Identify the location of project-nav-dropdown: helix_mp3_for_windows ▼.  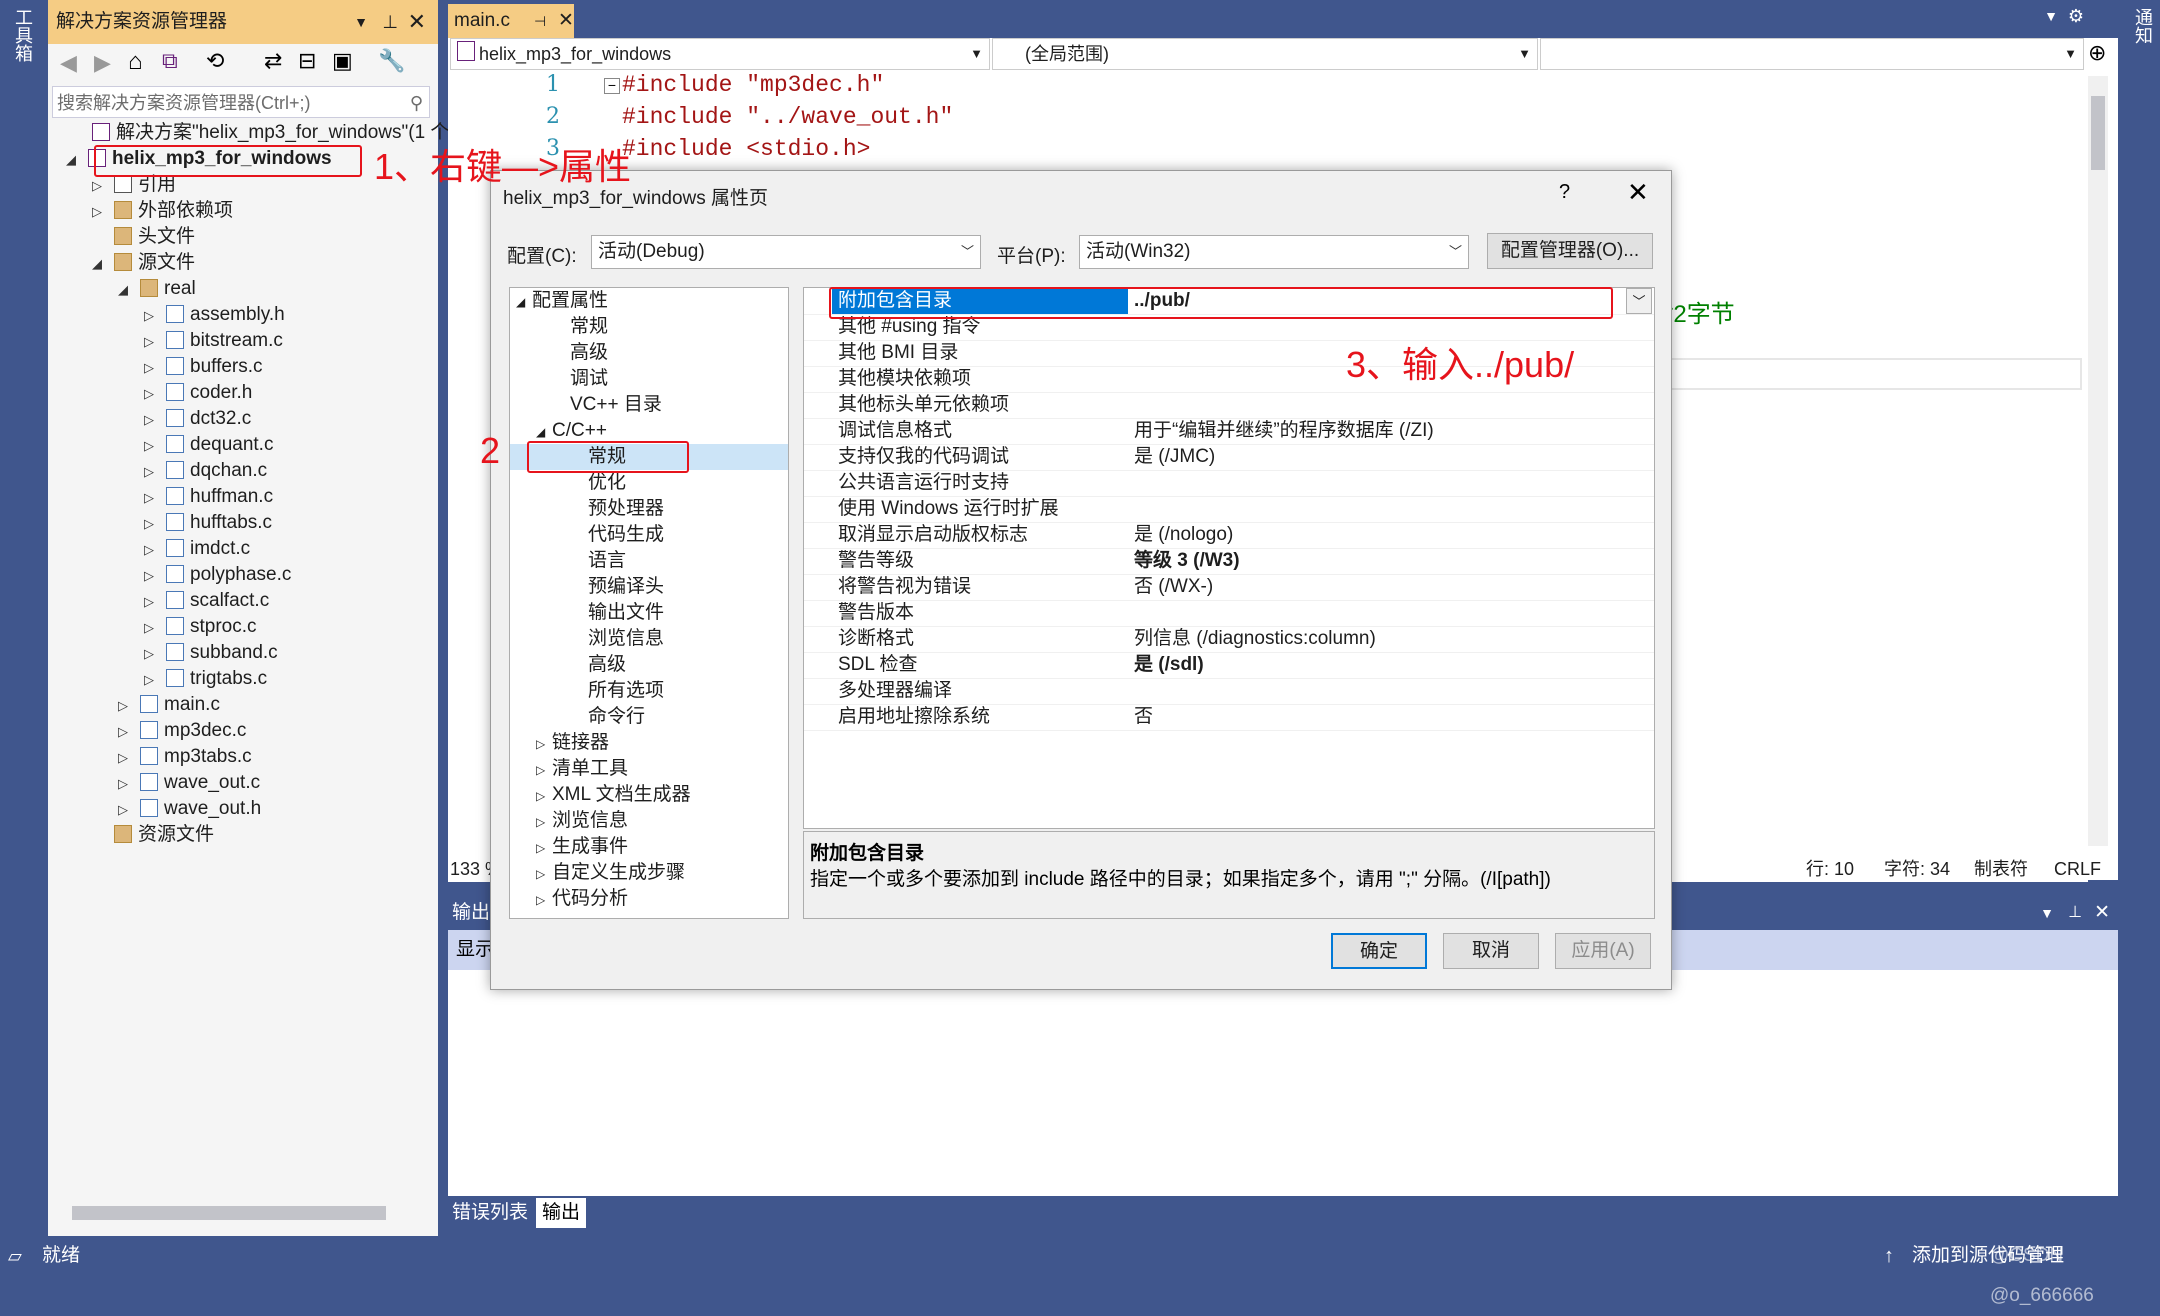
(720, 54).